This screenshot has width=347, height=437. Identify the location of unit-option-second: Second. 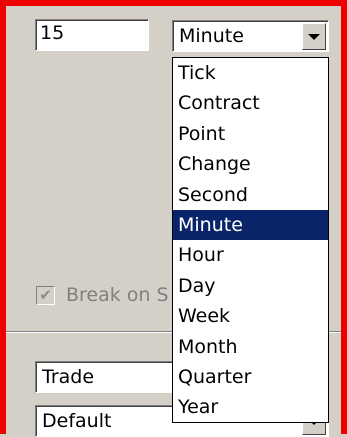
(250, 195).